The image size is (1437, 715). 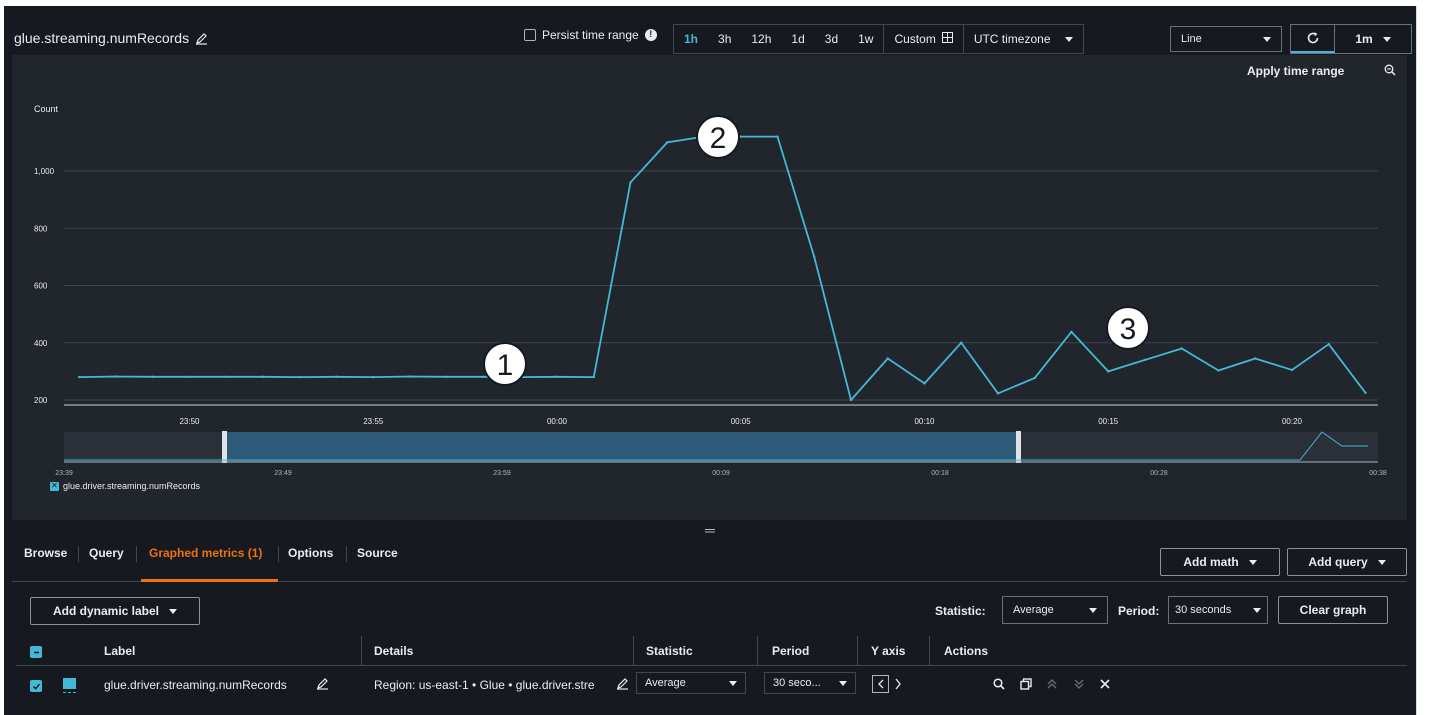 What do you see at coordinates (1079, 685) in the screenshot?
I see `move-down-icon` at bounding box center [1079, 685].